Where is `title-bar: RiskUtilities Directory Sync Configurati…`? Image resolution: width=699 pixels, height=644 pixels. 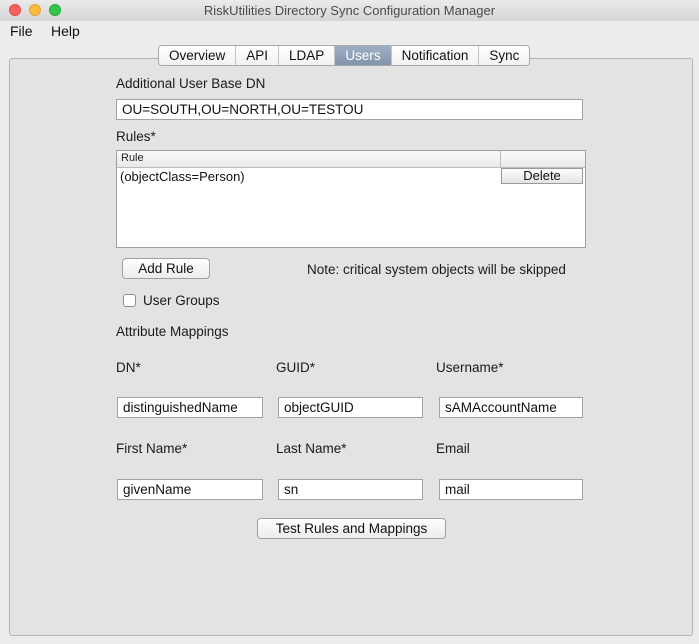
title-bar: RiskUtilities Directory Sync Configurati… is located at coordinates (349, 11).